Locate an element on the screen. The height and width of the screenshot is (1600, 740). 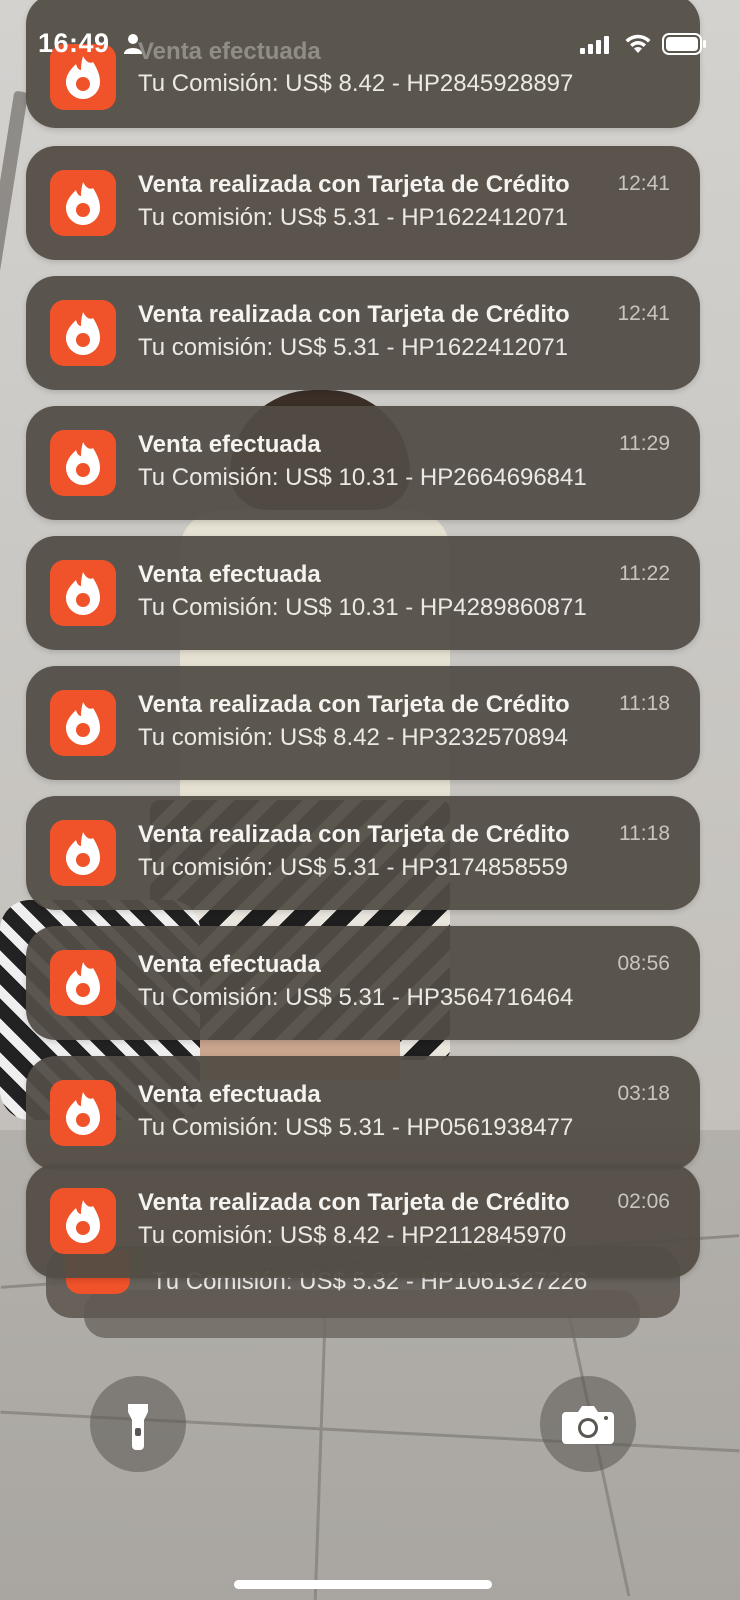
flashlight-icon is located at coordinates (138, 1427).